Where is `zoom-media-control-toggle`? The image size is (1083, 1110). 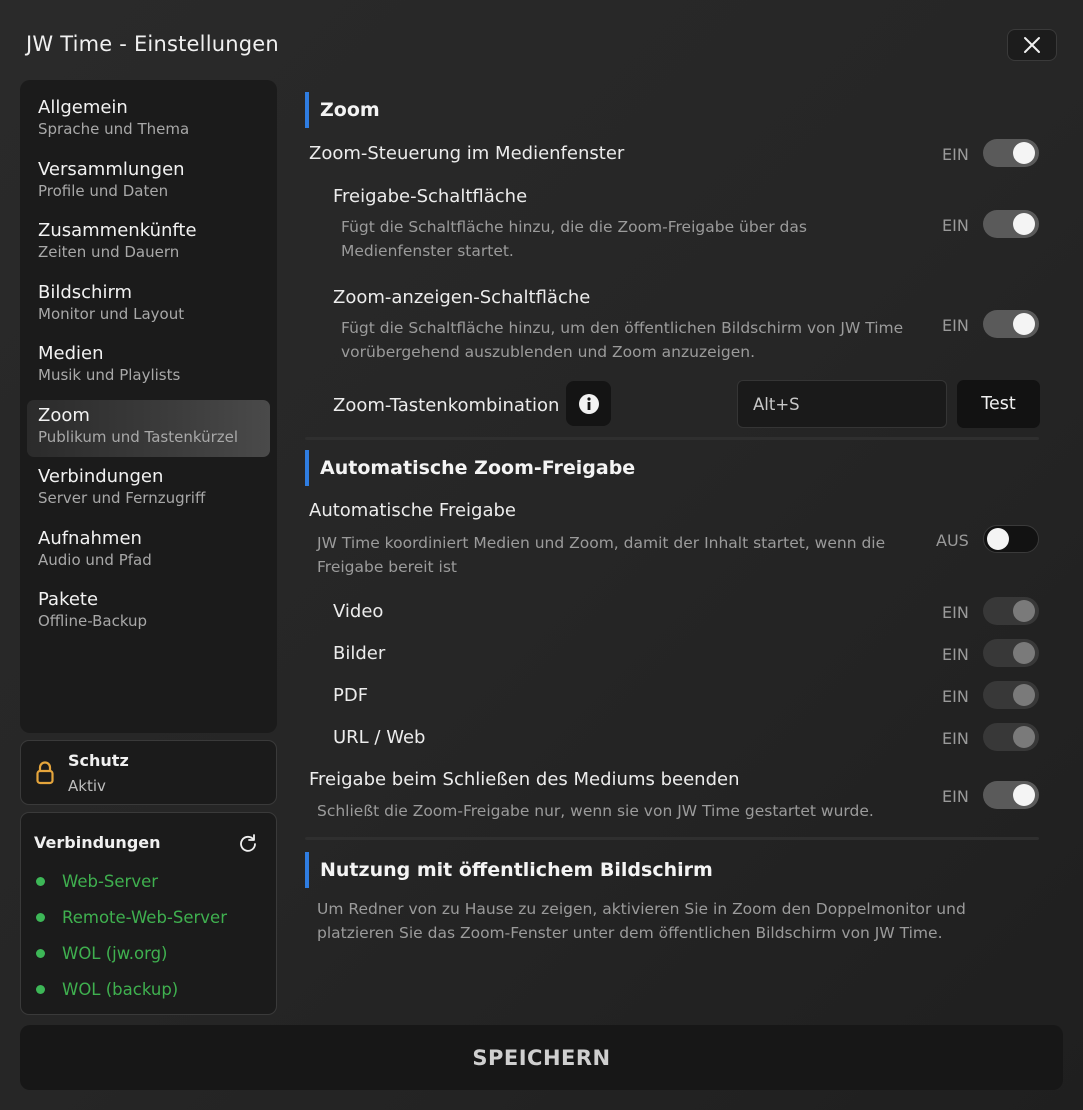
zoom-media-control-toggle is located at coordinates (1011, 153).